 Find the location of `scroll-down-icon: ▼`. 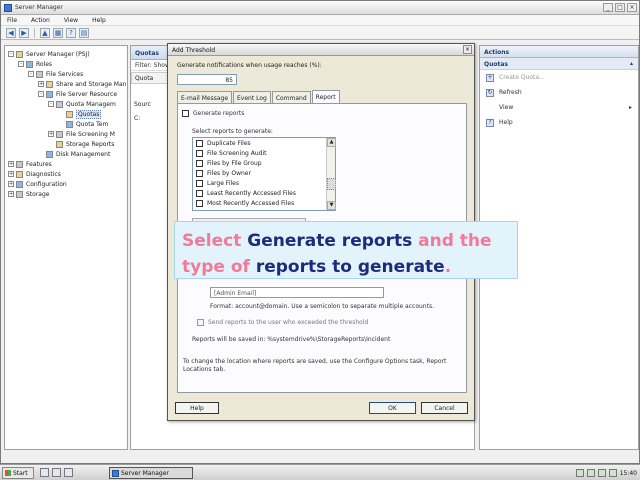

scroll-down-icon: ▼ is located at coordinates (331, 205).